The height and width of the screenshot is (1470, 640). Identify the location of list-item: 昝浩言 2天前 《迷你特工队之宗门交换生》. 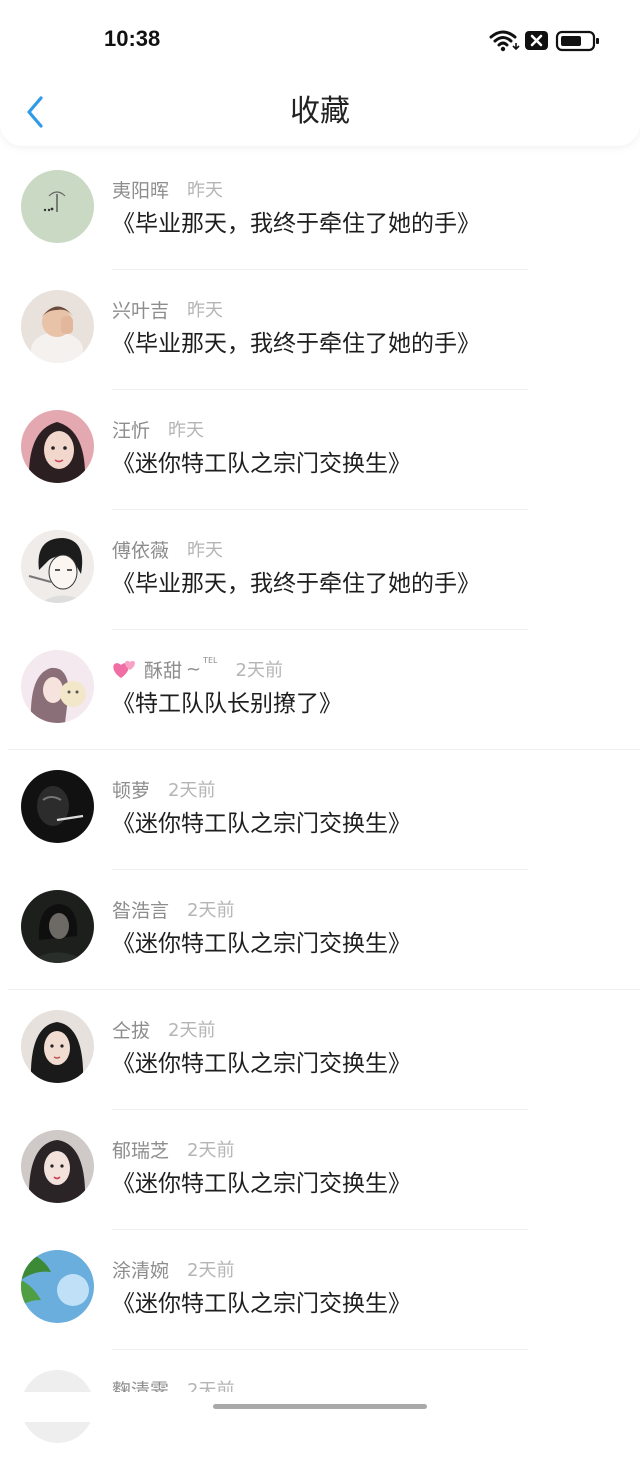
(320, 930).